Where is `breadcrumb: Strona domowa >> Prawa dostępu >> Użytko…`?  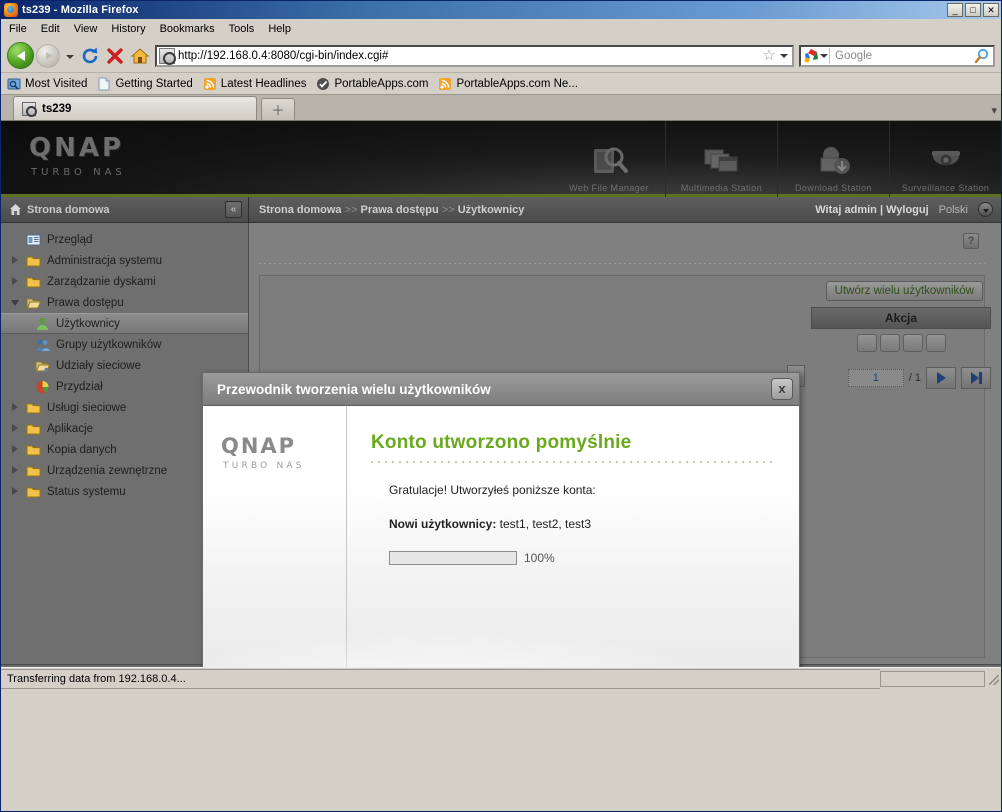
breadcrumb: Strona domowa >> Prawa dostępu >> Użytko… is located at coordinates (532, 210).